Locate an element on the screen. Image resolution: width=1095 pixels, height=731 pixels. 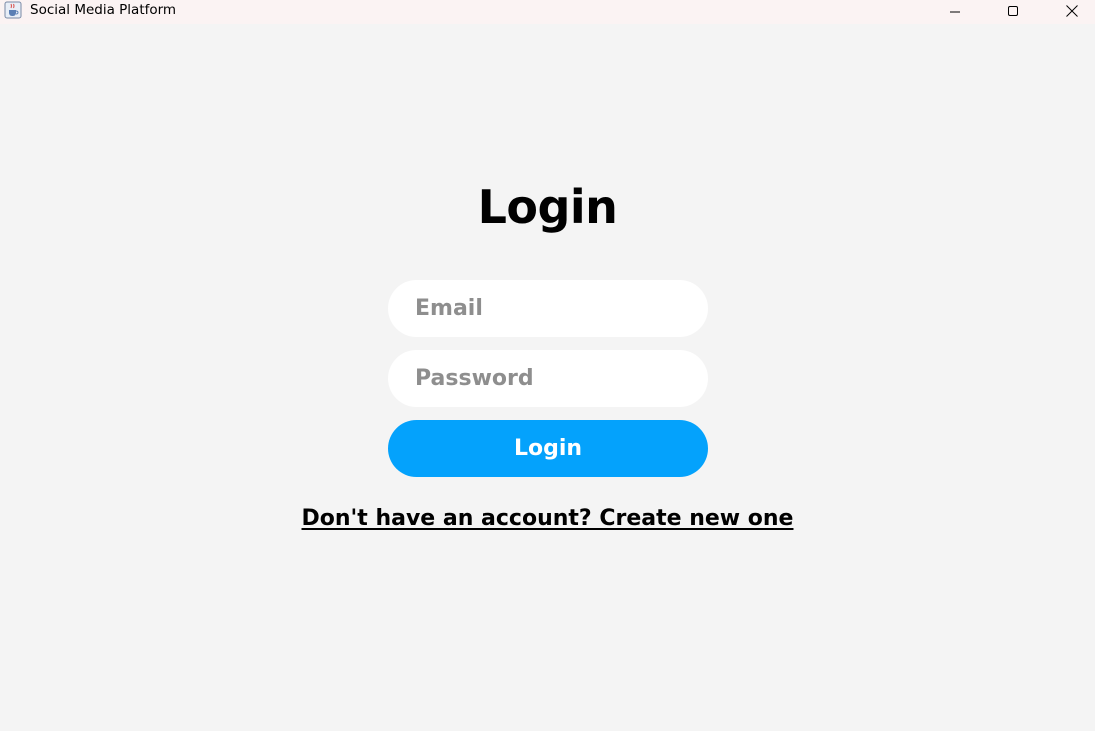
email-field is located at coordinates (548, 308).